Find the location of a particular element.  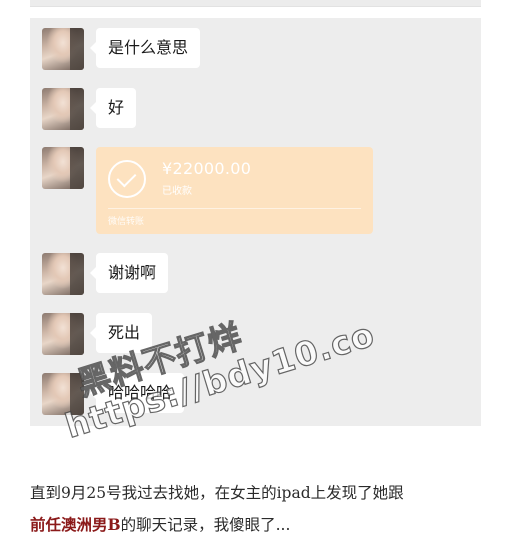

article-line: 直到9月25号我过去找她，在女主的ipad上发现了她跟 is located at coordinates (217, 493).